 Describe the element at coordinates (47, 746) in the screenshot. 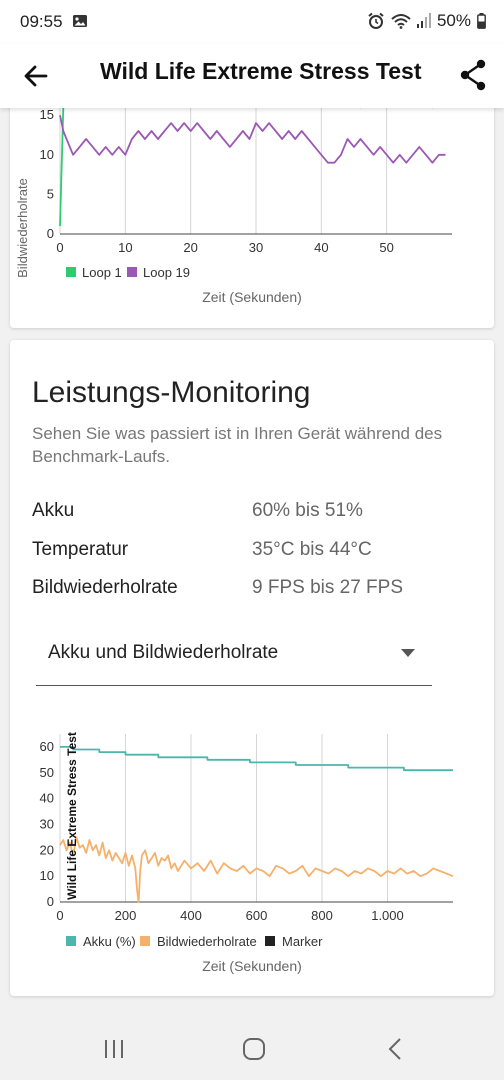

I see `y-tick-label: 60` at that location.